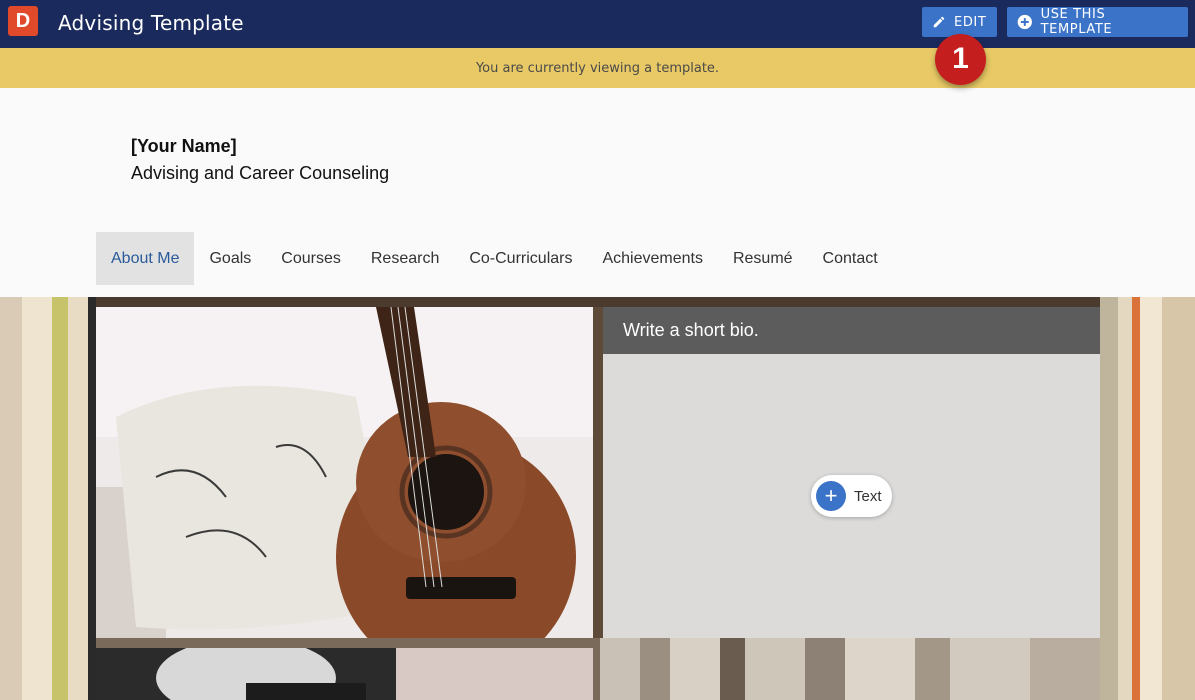 This screenshot has height=700, width=1195. I want to click on page-subtitle: Advising and Career Counseling, so click(260, 173).